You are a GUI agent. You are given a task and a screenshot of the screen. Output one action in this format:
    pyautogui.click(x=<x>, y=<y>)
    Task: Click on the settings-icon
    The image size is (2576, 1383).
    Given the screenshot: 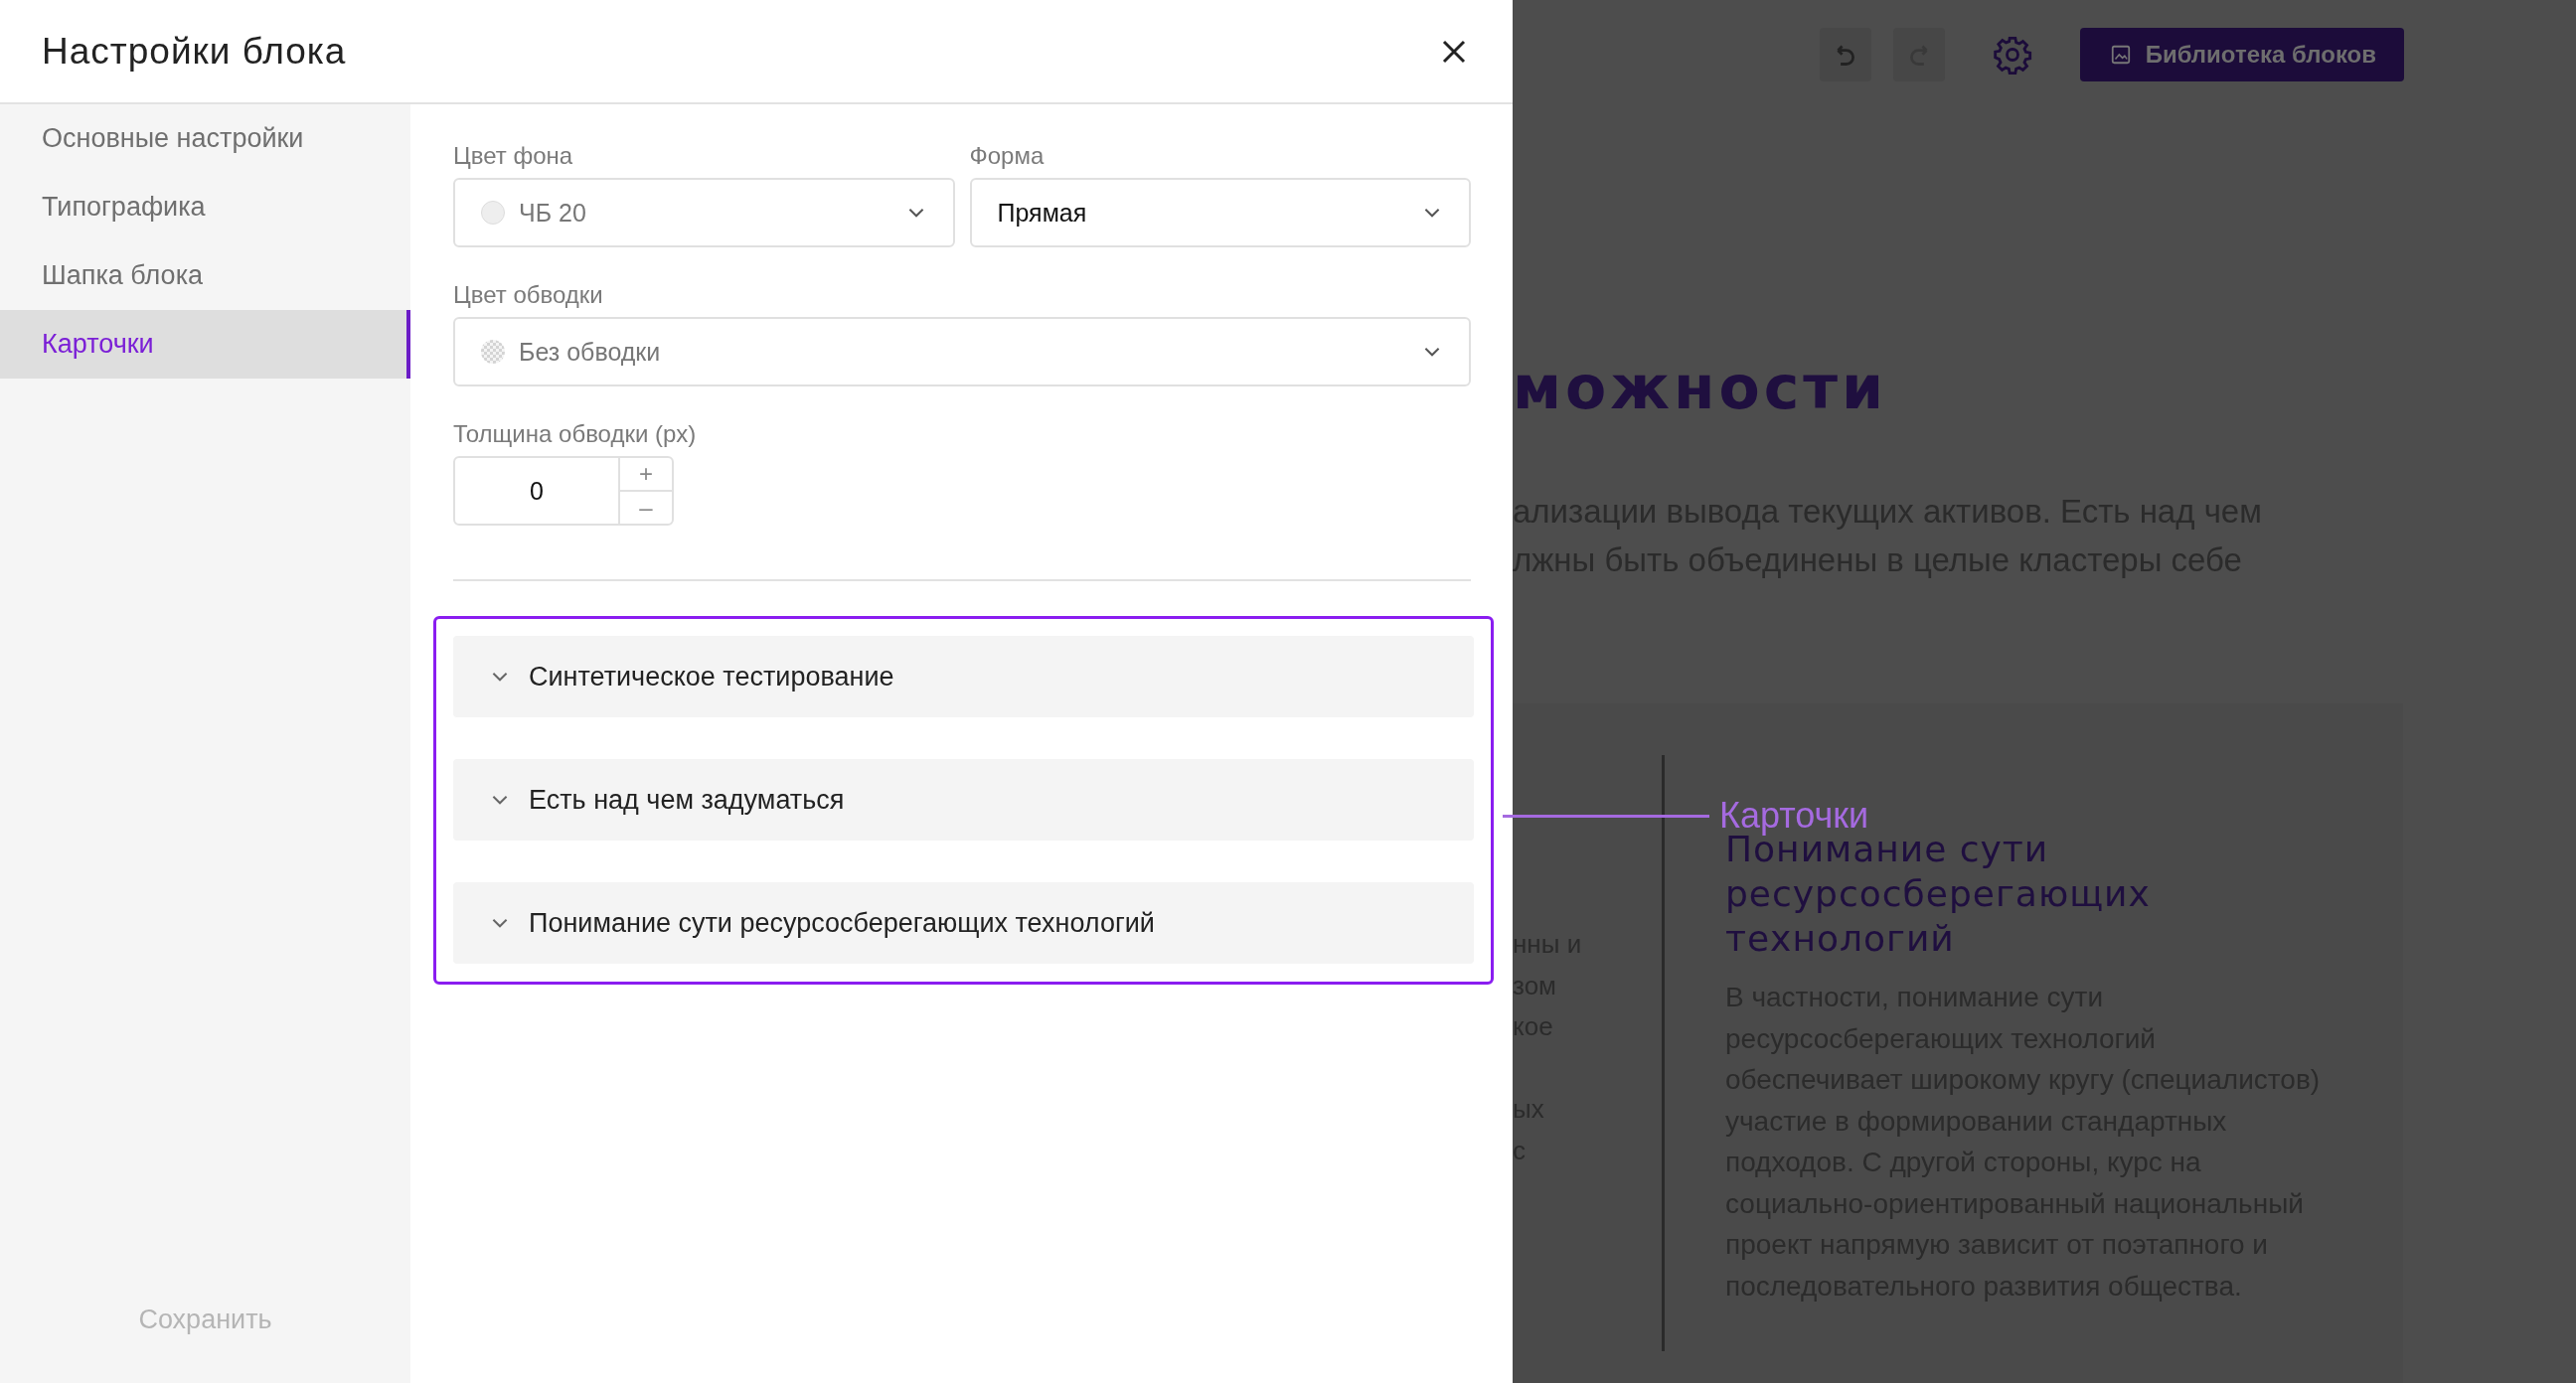 What is the action you would take?
    pyautogui.click(x=2012, y=55)
    